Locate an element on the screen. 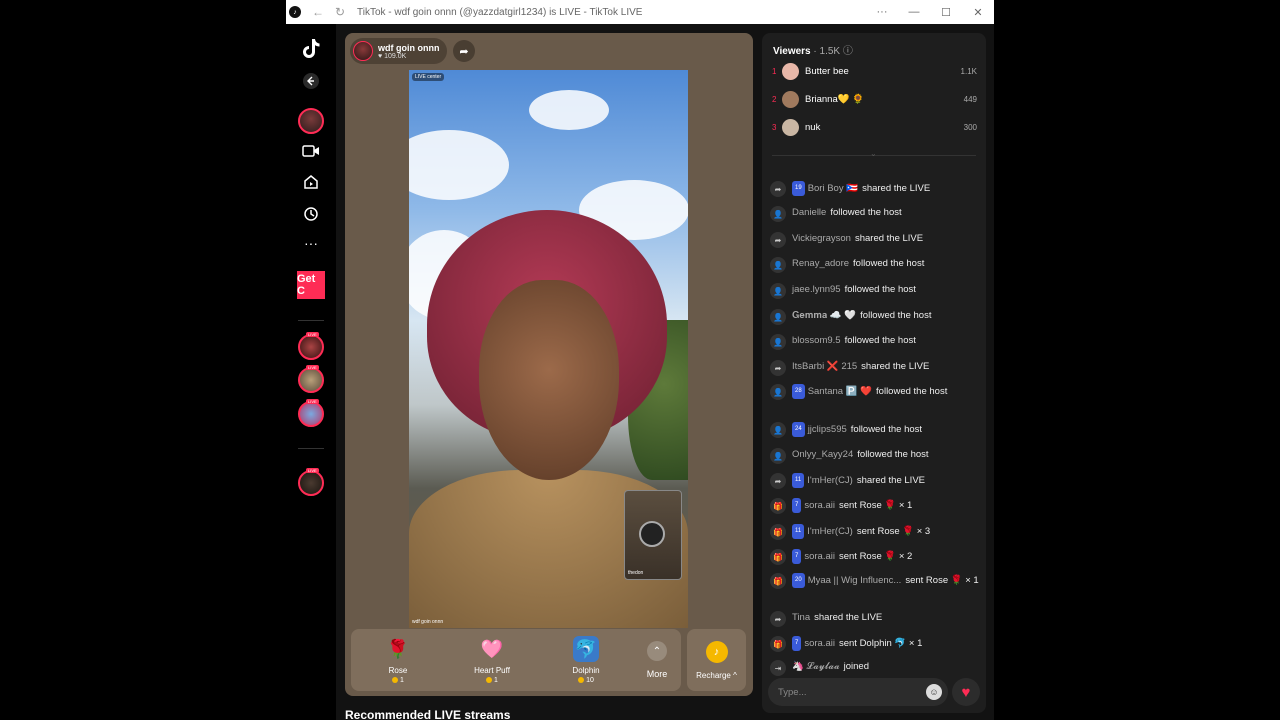 This screenshot has height=720, width=1280. event-action: sent Dolphin 🐬 × 1 is located at coordinates (880, 644).